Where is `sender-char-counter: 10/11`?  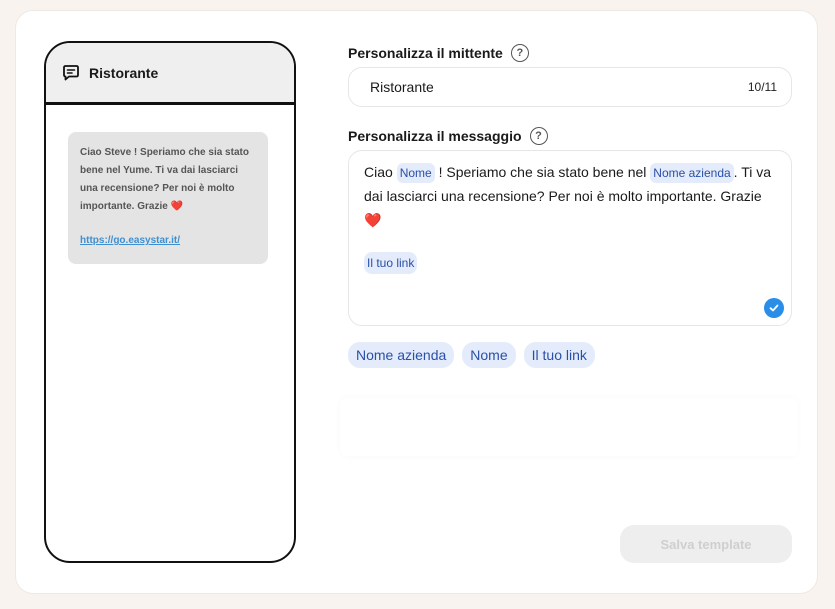 sender-char-counter: 10/11 is located at coordinates (762, 87).